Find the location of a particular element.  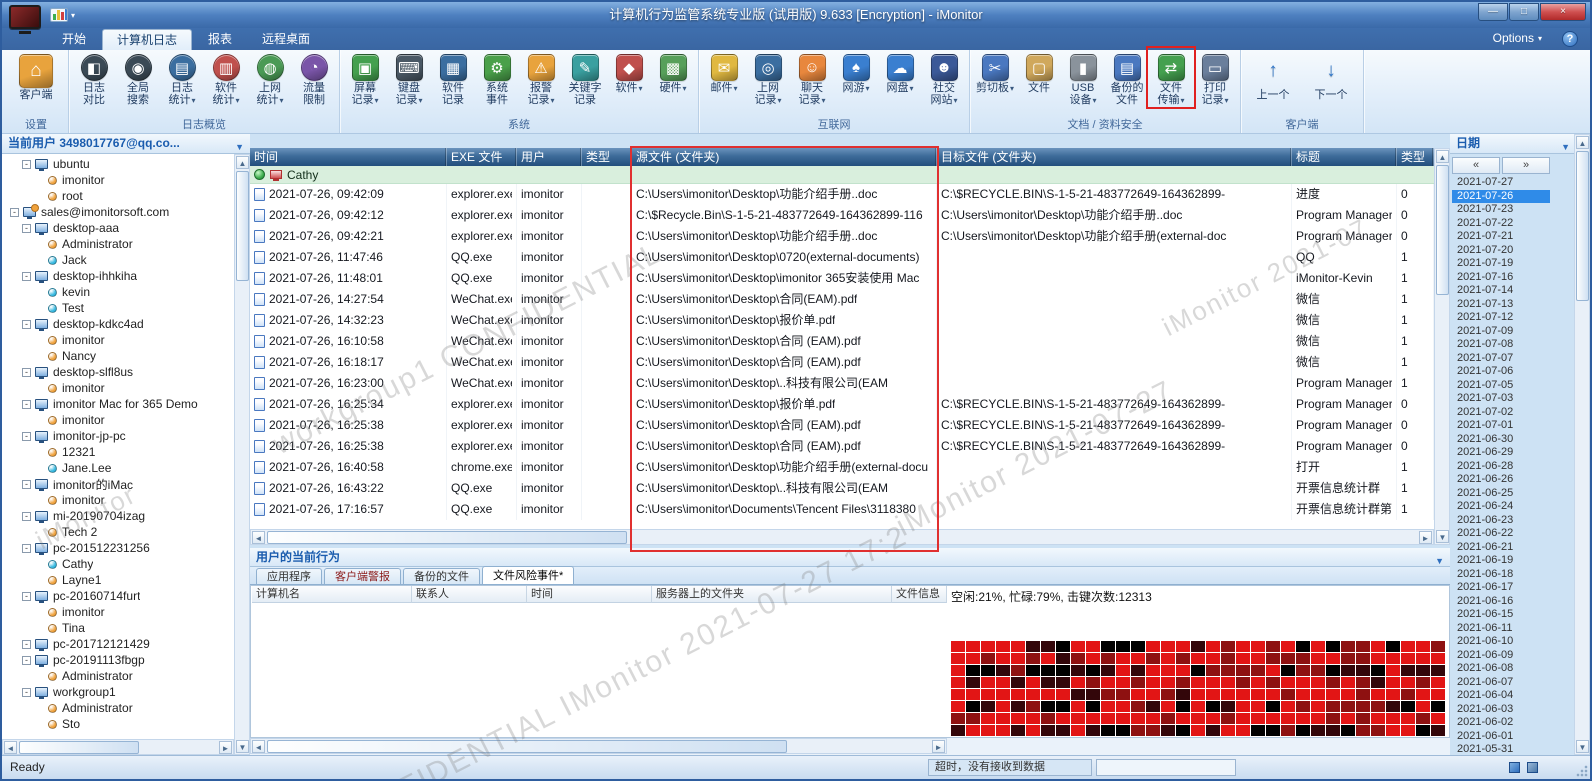

maximize-button: □ is located at coordinates (1524, 12).